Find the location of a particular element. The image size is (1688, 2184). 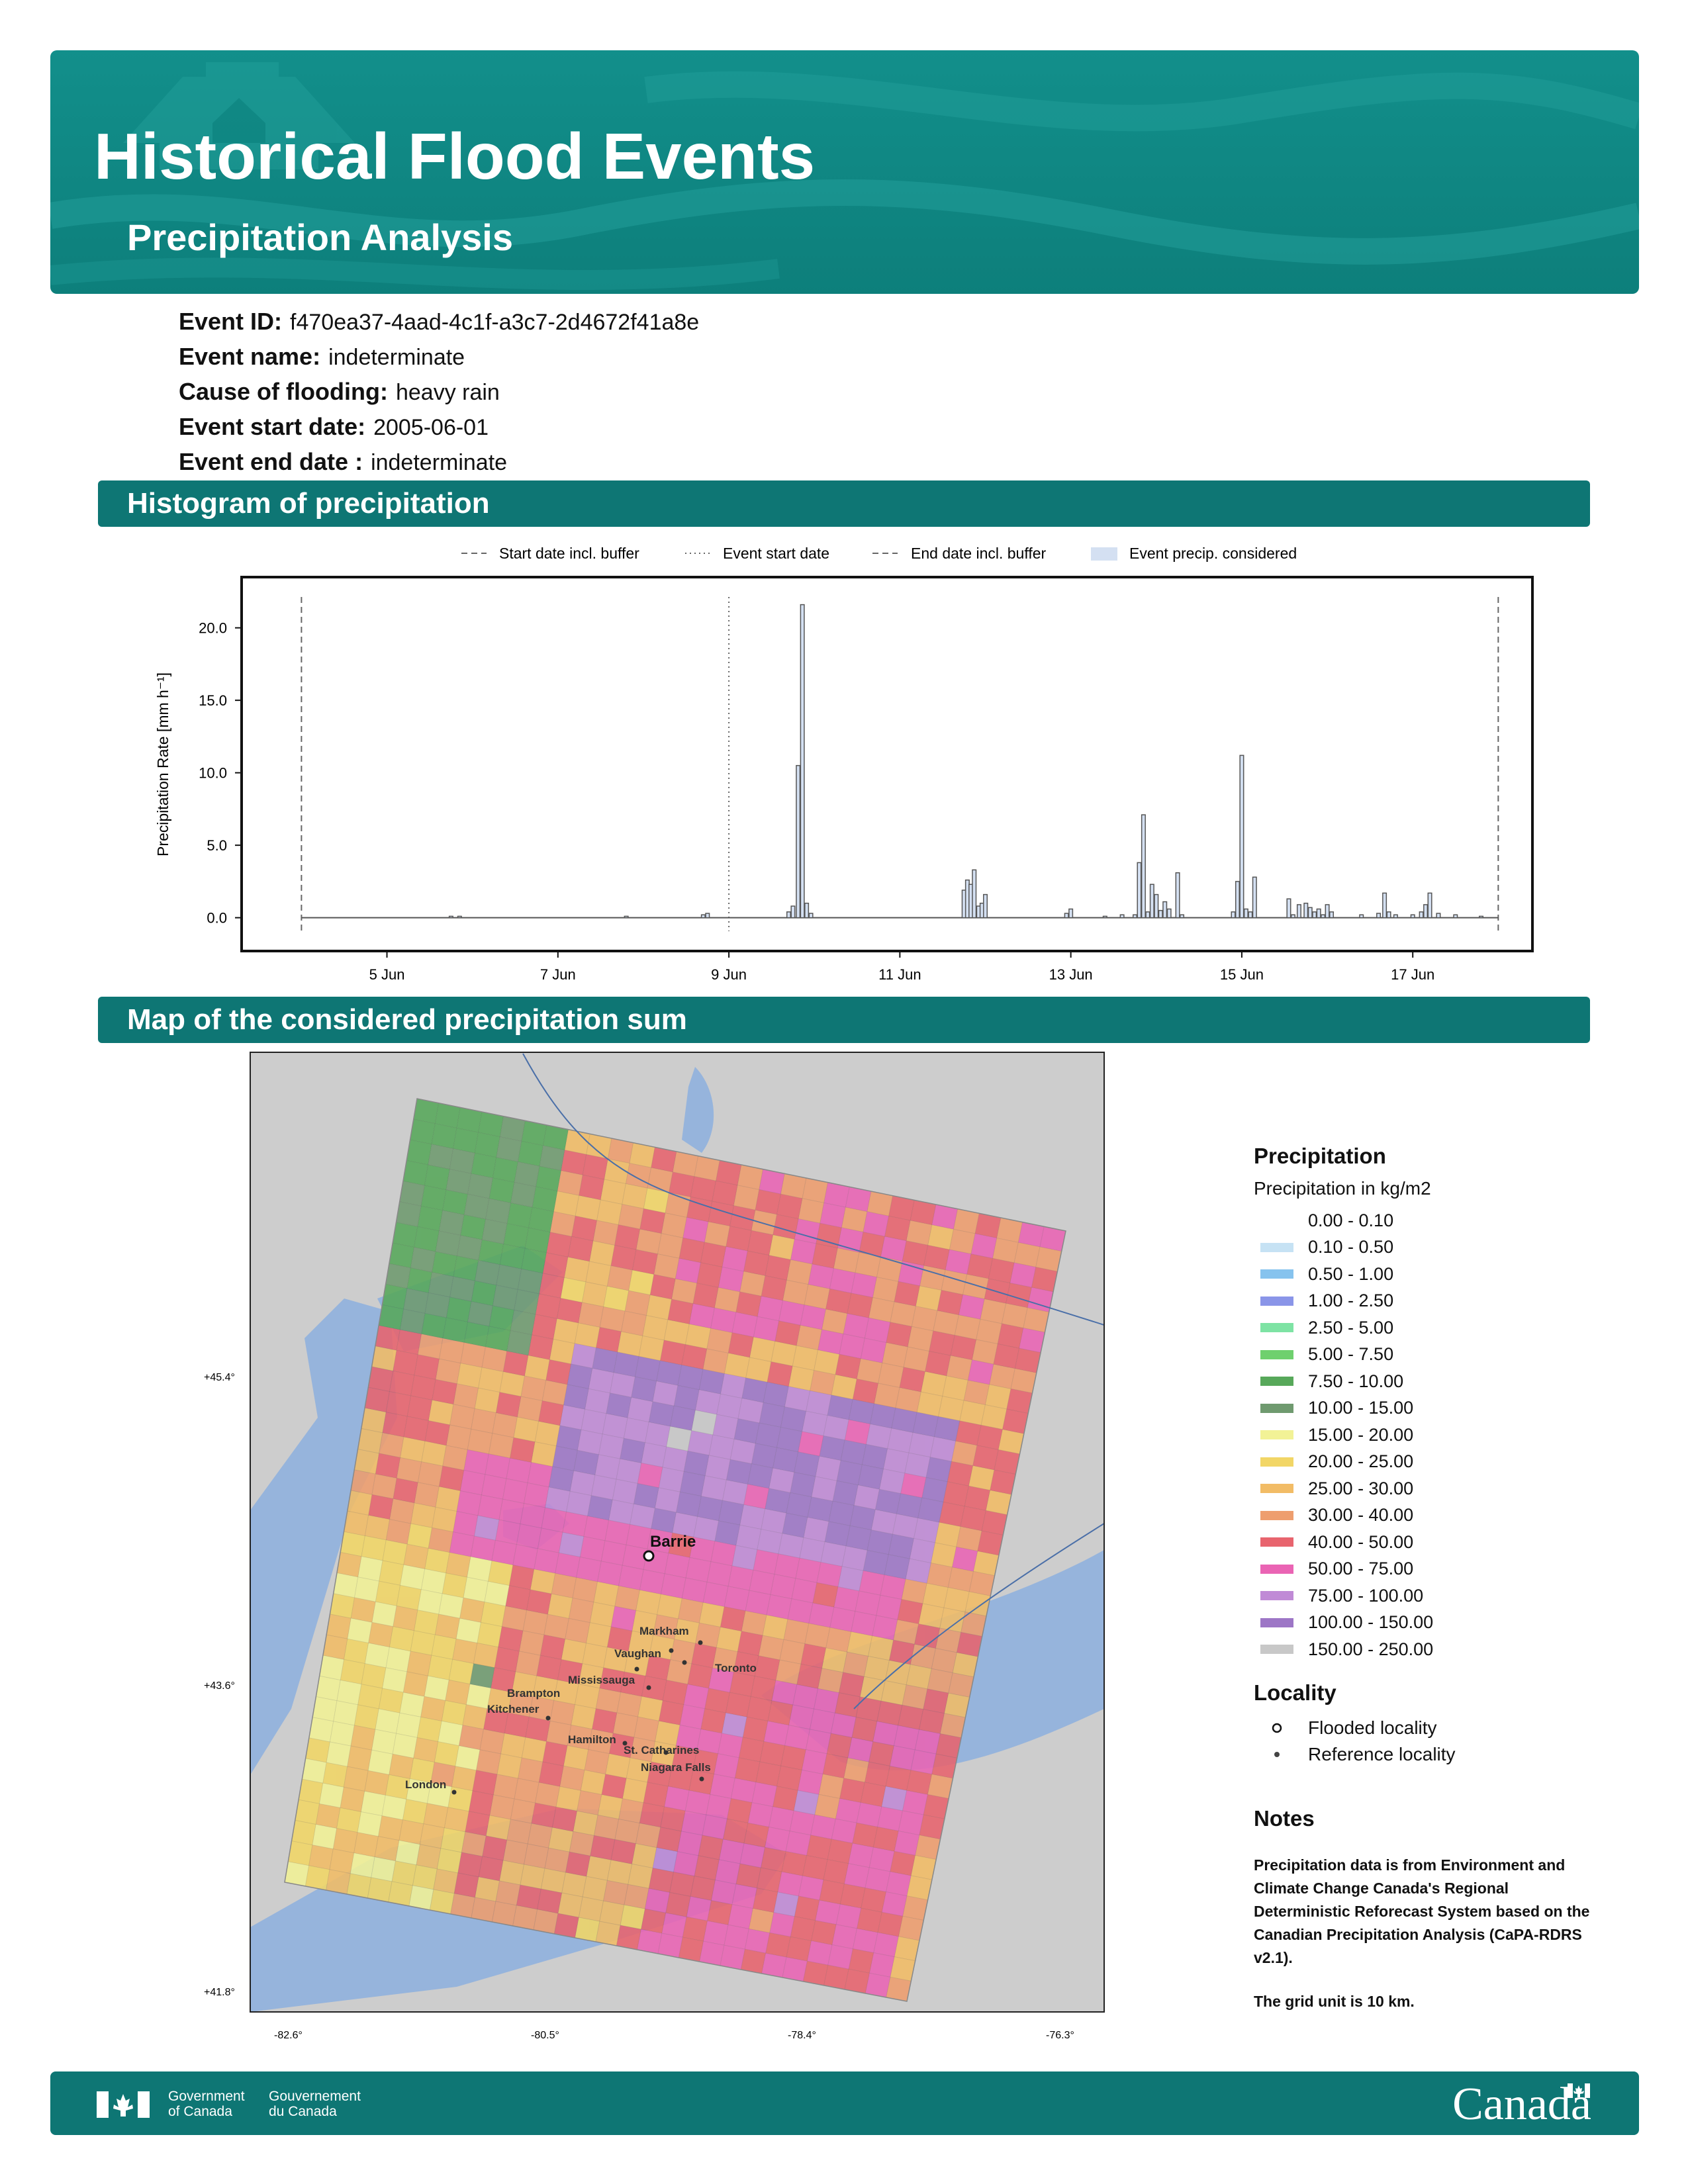

x-tick-label: 9 Jun is located at coordinates (729, 974).